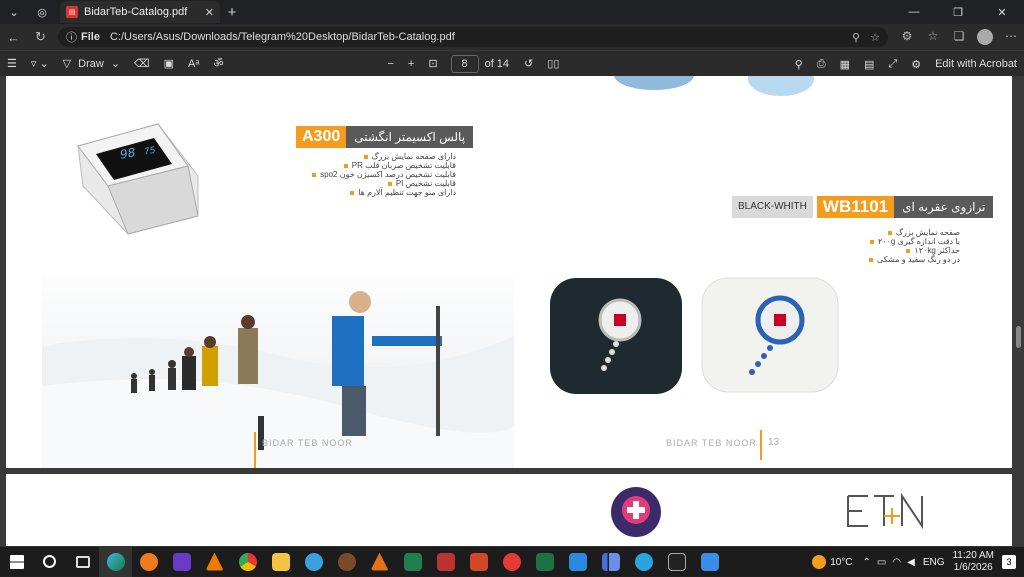 The image size is (1024, 577). Describe the element at coordinates (91, 64) in the screenshot. I see `draw-button: Draw` at that location.